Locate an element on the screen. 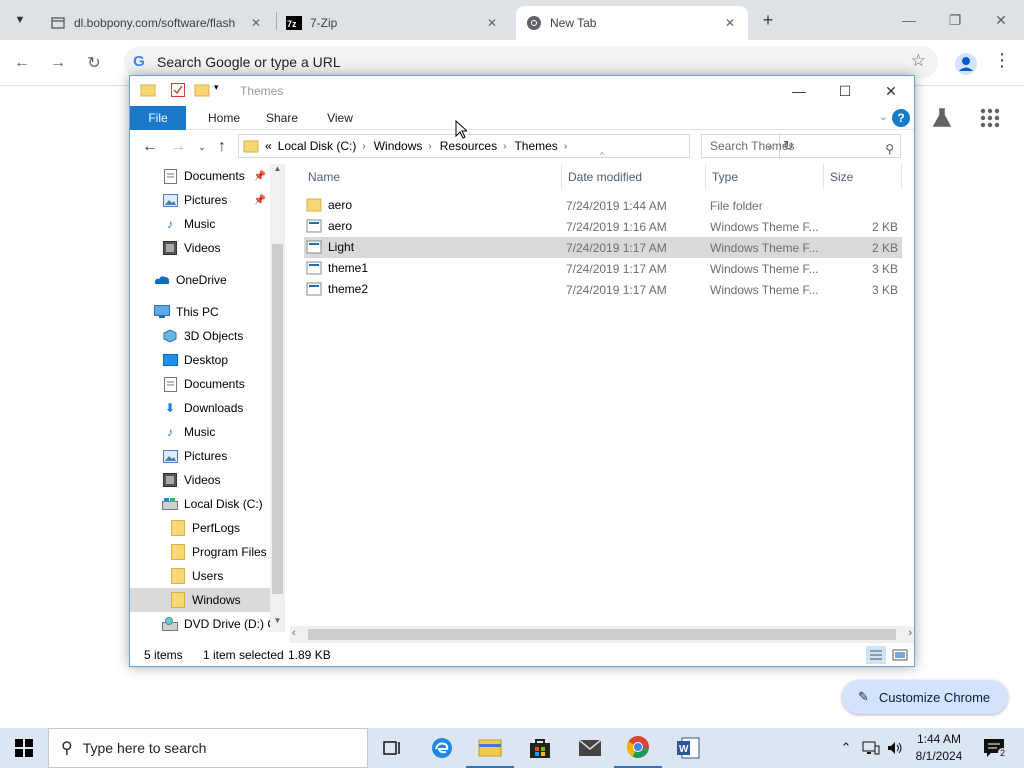  forward-button: → is located at coordinates (58, 63).